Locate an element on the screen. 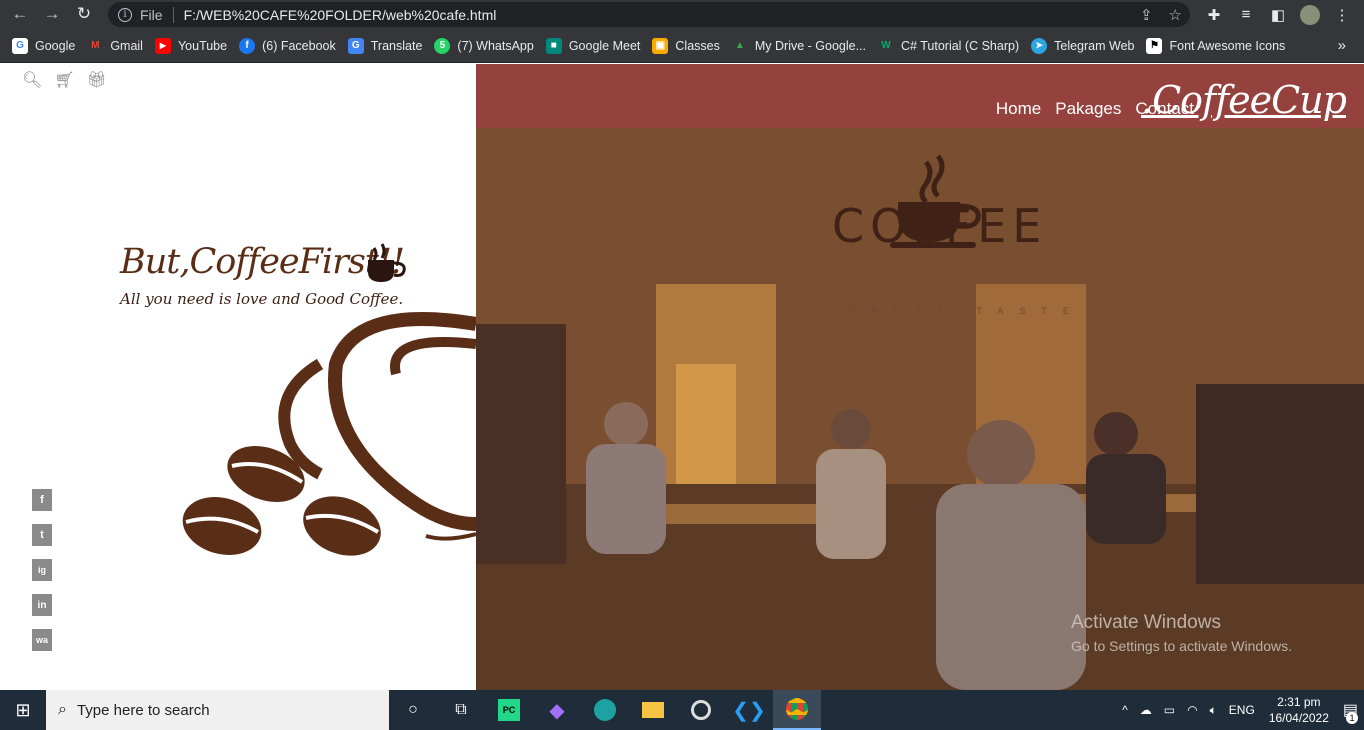 The height and width of the screenshot is (730, 1364). site-header: Home Pakages Contact .CoffeeCup is located at coordinates (920, 96).